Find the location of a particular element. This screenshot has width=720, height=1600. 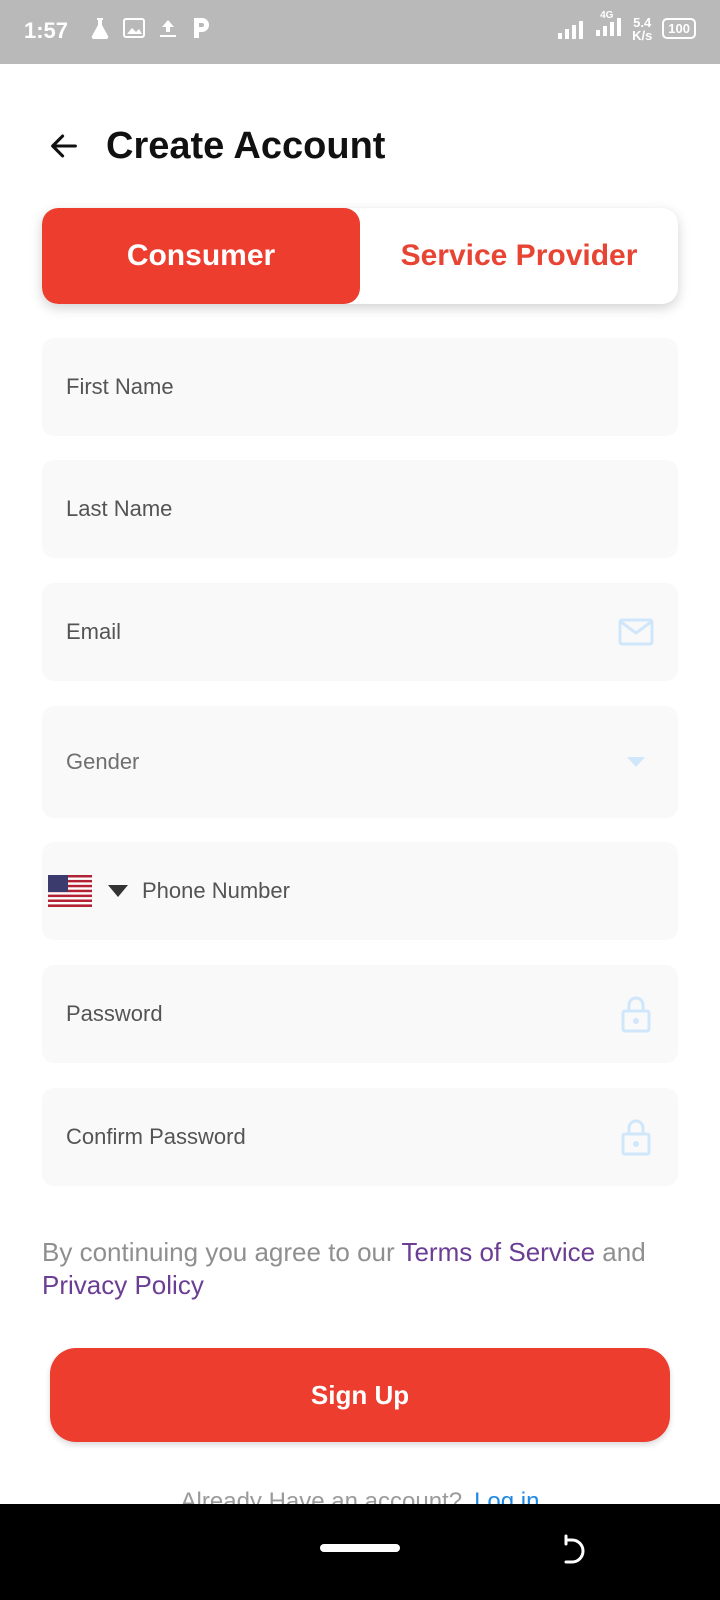

system-nav-bar is located at coordinates (360, 1552).